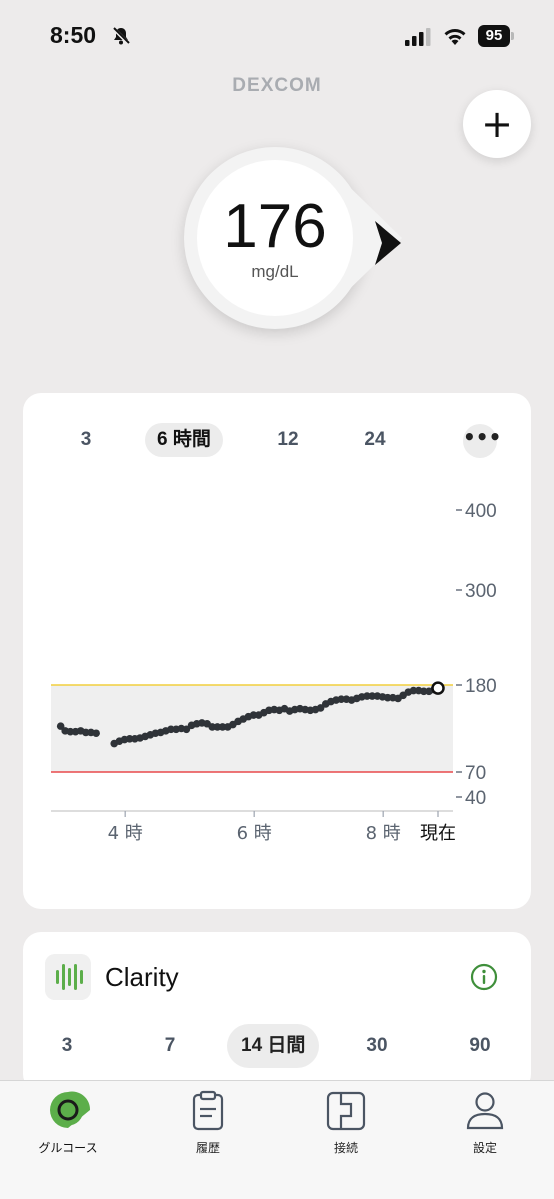 This screenshot has height=1199, width=554. I want to click on glucose-reading: 176, so click(275, 226).